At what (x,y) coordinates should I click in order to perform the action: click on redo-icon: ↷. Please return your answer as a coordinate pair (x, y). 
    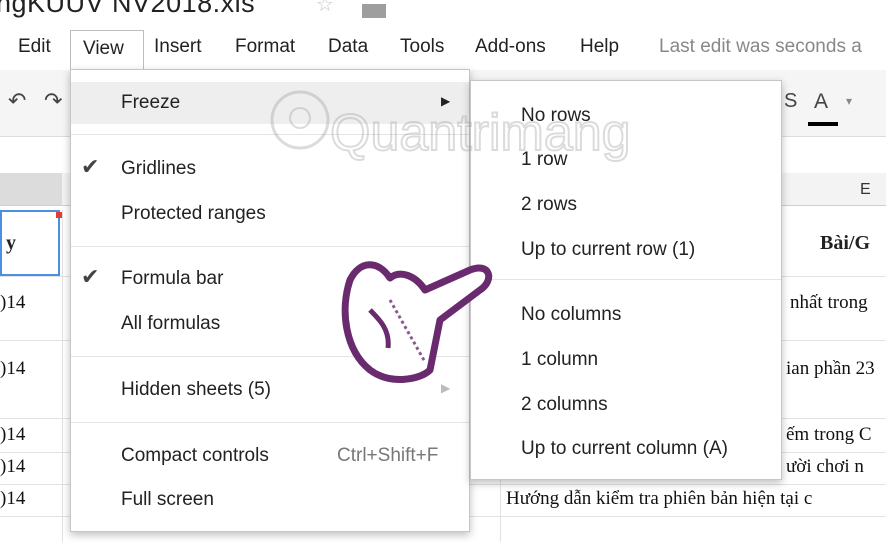
    Looking at the image, I should click on (53, 101).